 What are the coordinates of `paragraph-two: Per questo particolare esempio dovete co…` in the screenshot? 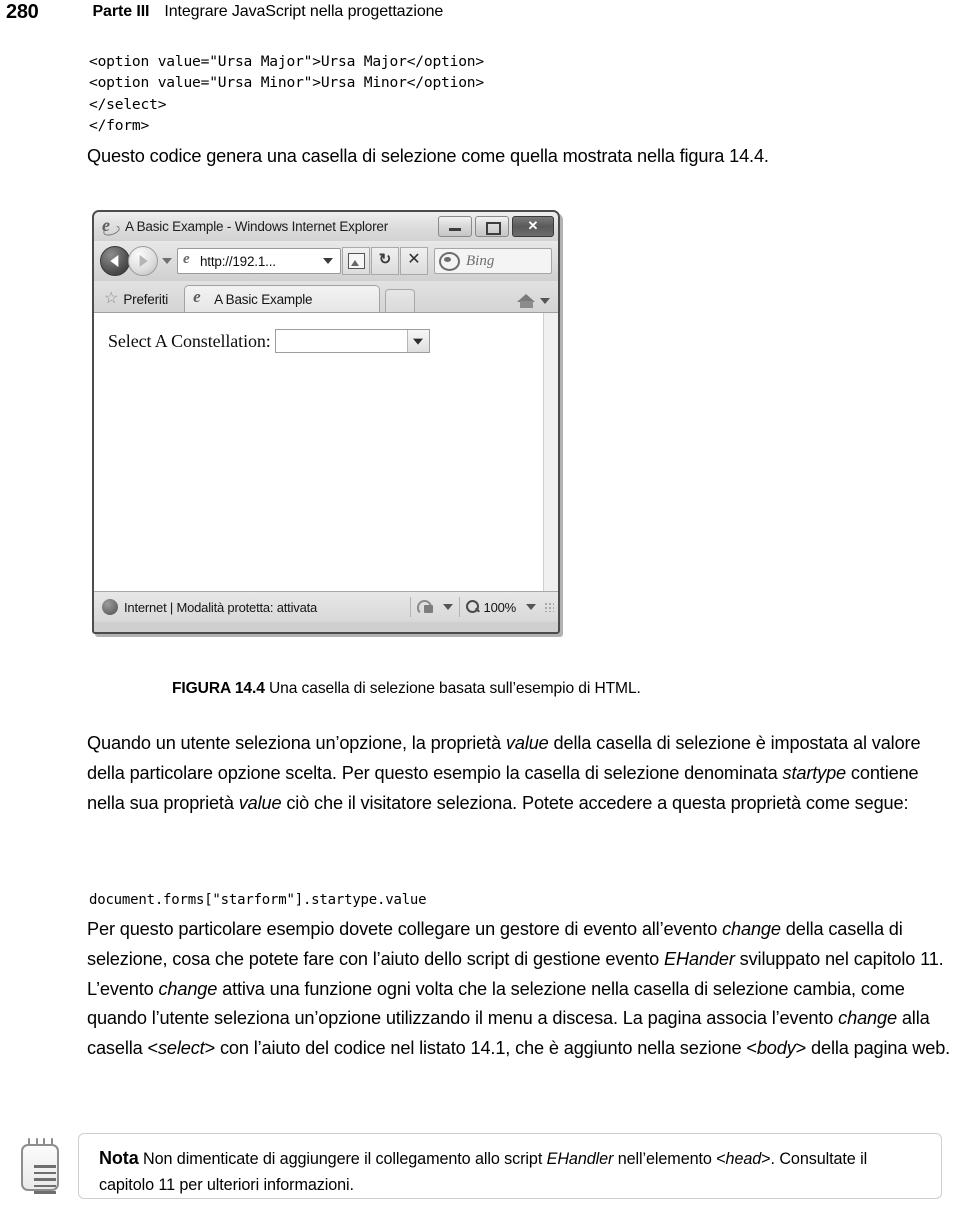 It's located at (523, 989).